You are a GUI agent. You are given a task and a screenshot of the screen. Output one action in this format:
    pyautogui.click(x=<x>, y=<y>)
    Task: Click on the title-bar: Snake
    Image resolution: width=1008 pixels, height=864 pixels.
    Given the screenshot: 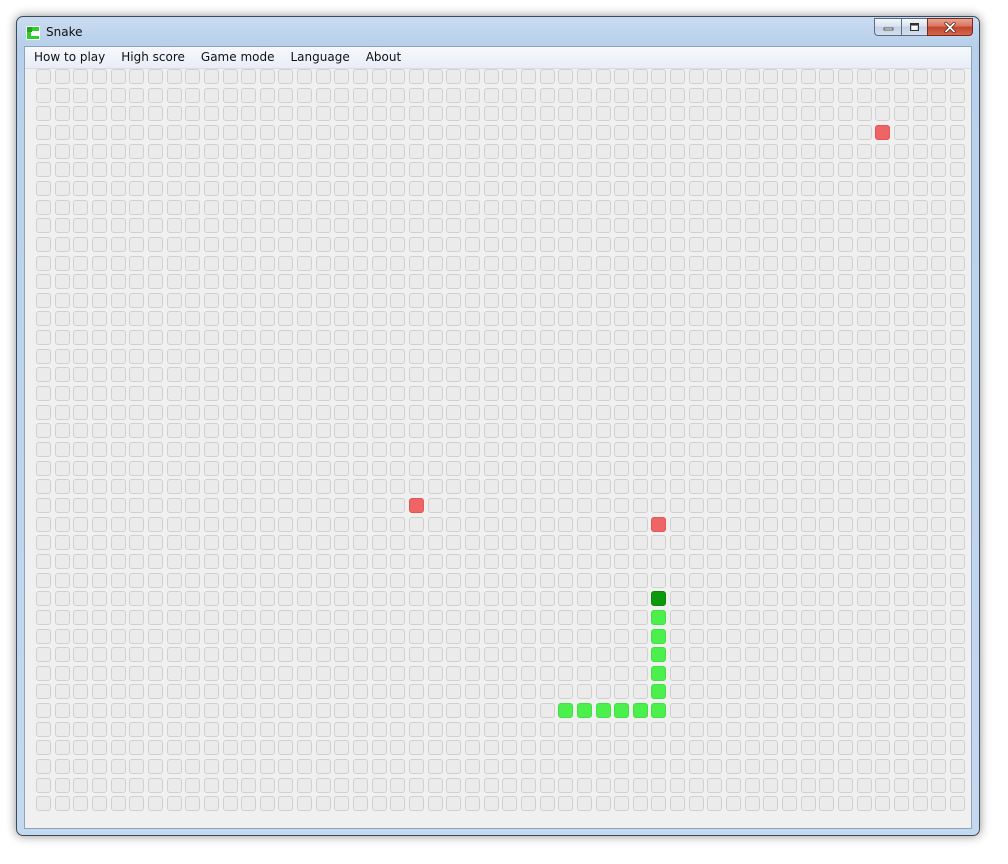 What is the action you would take?
    pyautogui.click(x=498, y=32)
    